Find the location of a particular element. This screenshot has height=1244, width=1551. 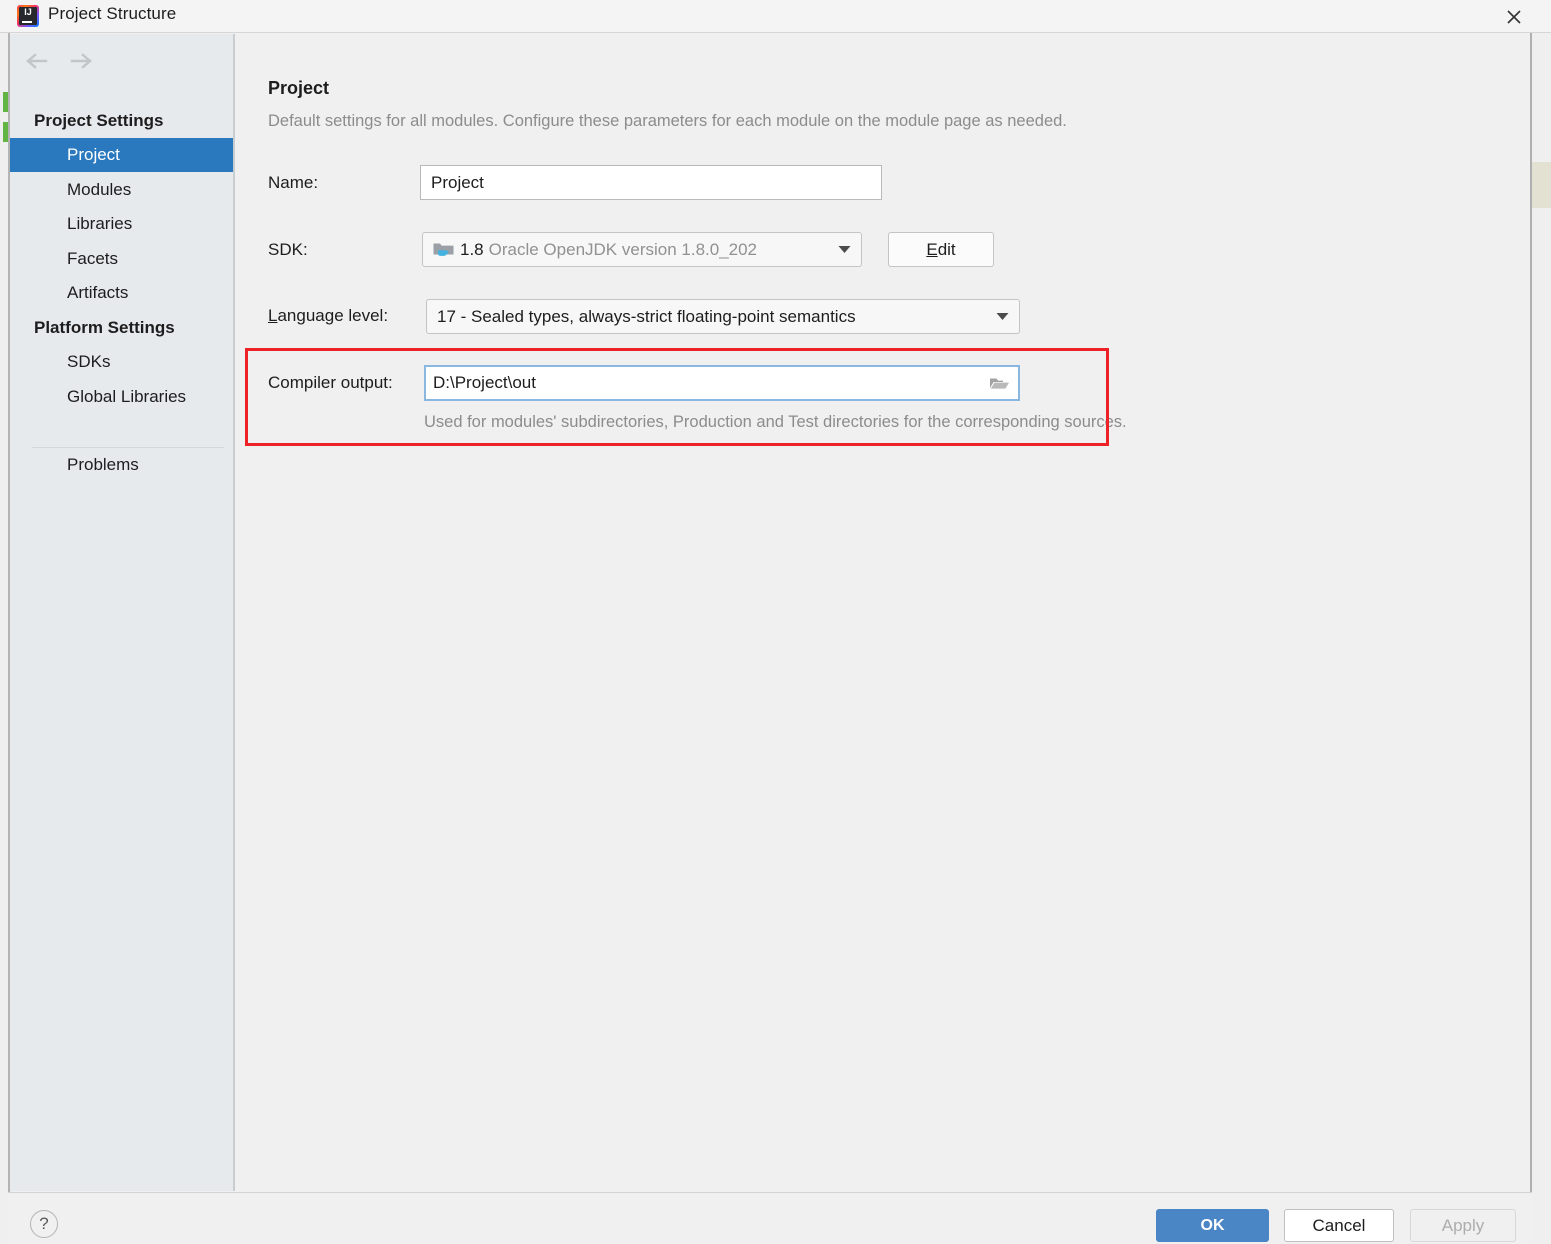

sidebar-item-modules: Modules is located at coordinates (121, 190).